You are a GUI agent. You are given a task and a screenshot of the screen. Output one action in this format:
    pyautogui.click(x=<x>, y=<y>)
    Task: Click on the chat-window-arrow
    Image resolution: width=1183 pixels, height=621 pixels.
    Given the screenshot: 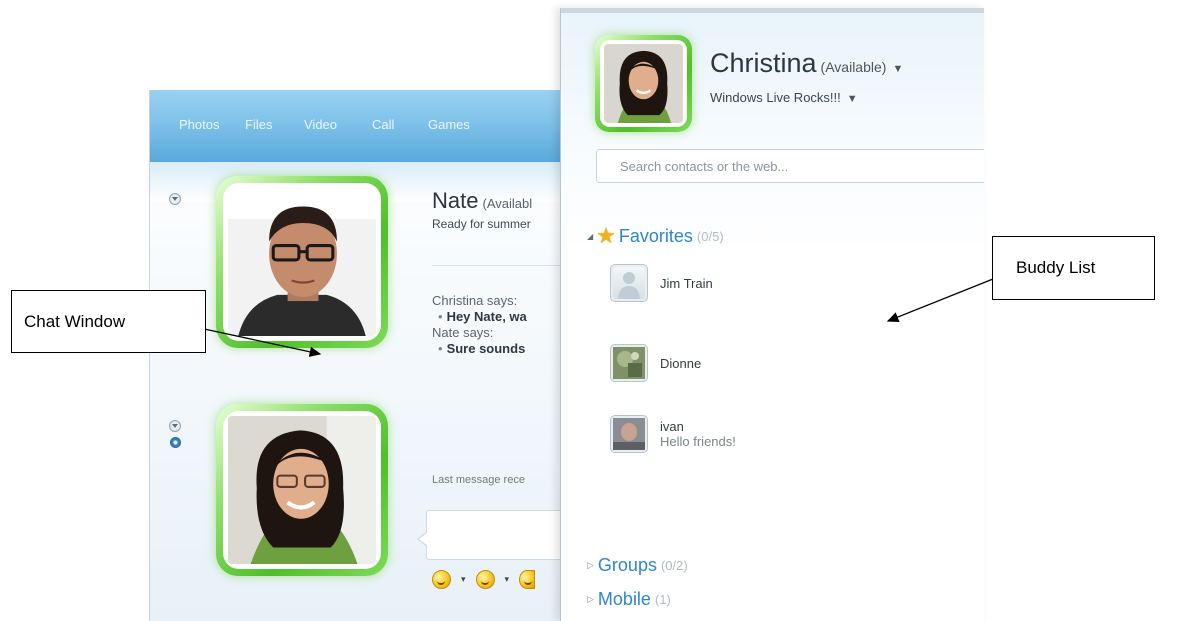 What is the action you would take?
    pyautogui.click(x=258, y=341)
    